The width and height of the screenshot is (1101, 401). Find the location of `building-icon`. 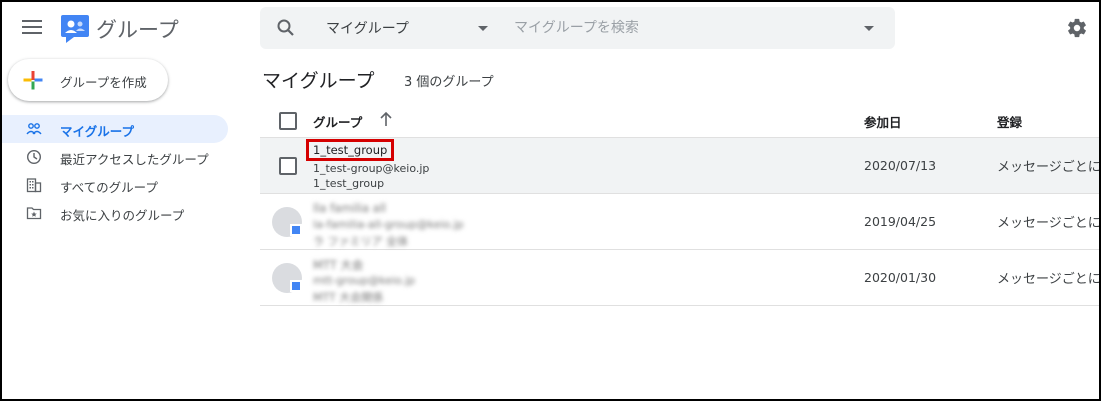

building-icon is located at coordinates (34, 185).